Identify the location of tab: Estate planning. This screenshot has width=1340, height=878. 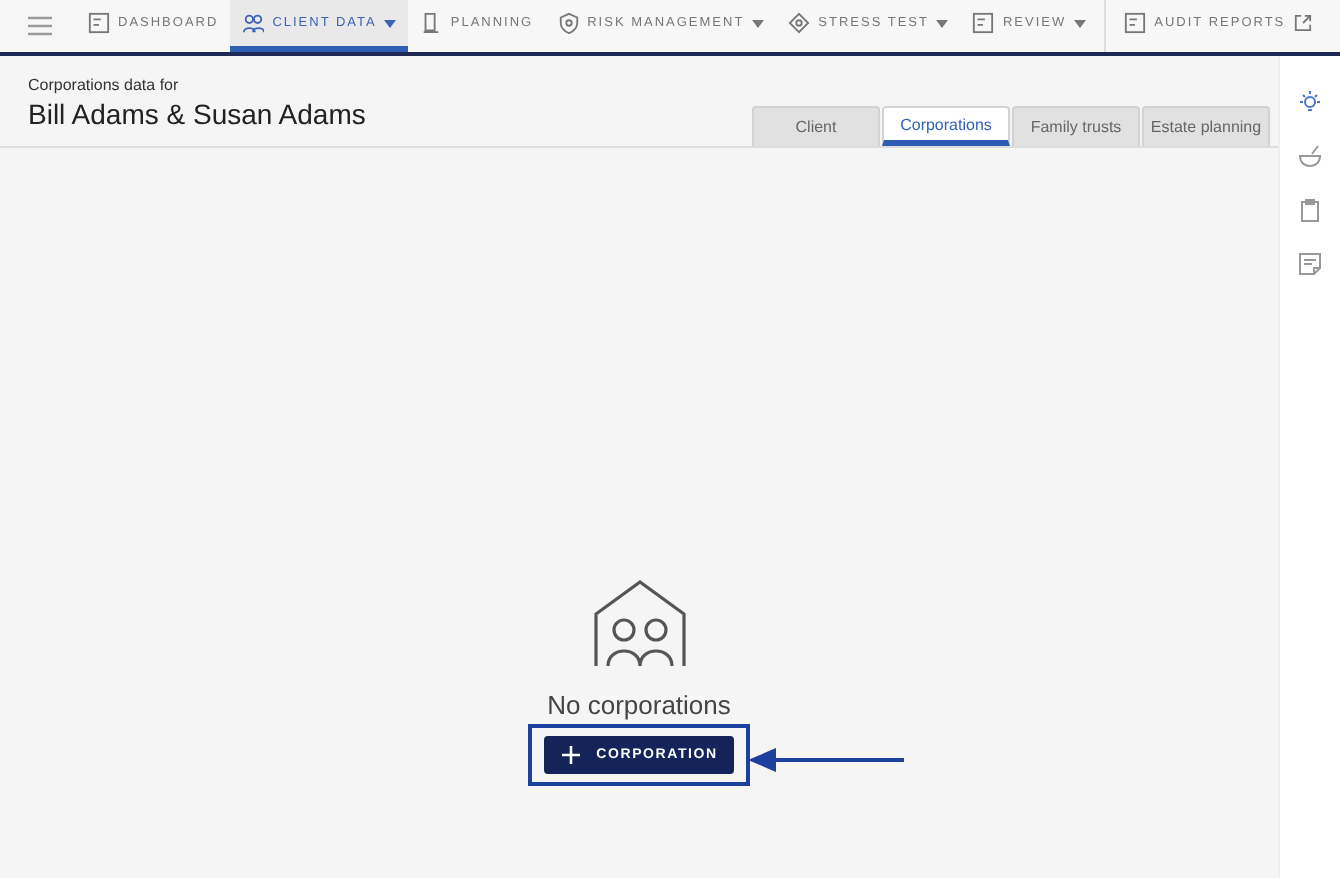
(1206, 126).